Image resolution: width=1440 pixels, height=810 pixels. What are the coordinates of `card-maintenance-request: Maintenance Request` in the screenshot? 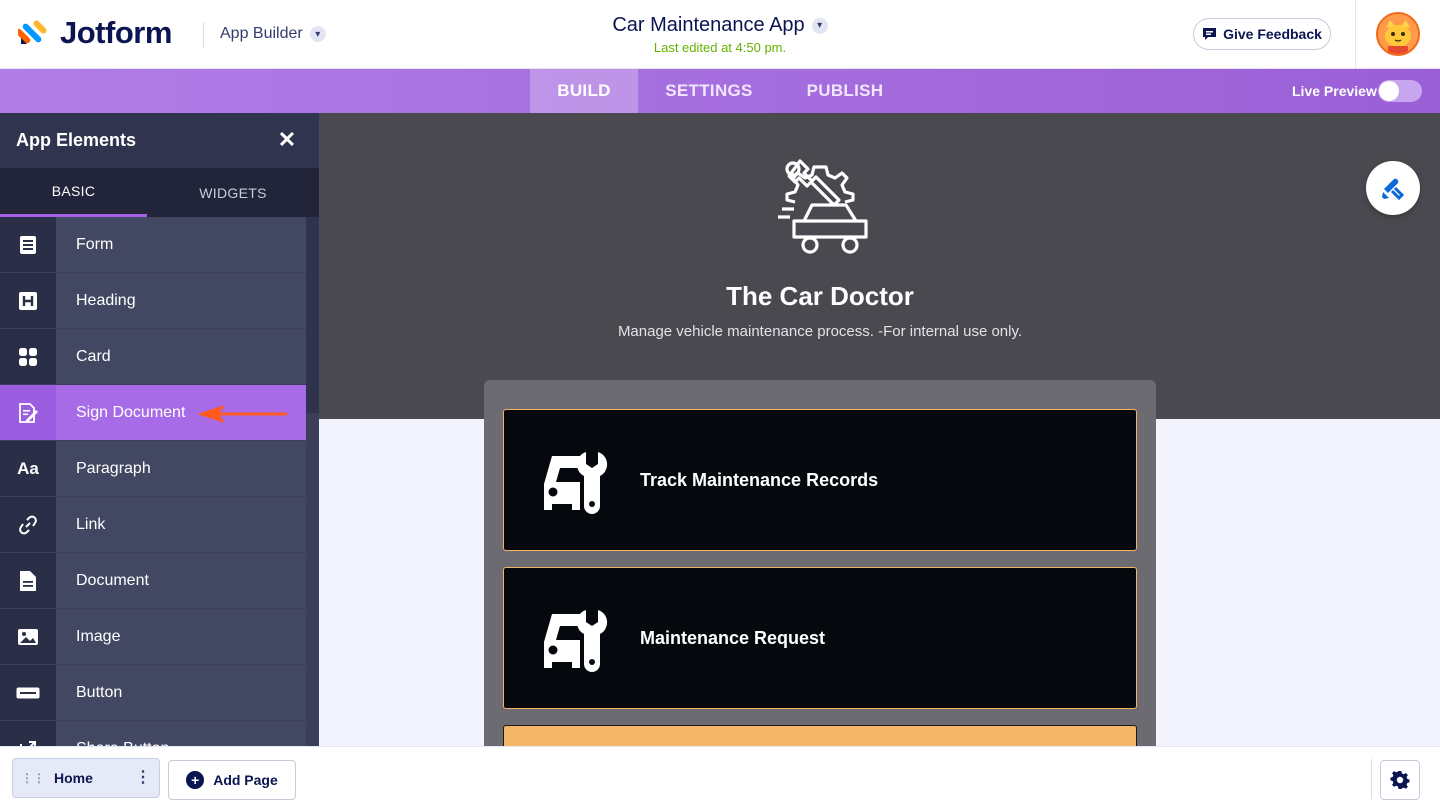 It's located at (820, 638).